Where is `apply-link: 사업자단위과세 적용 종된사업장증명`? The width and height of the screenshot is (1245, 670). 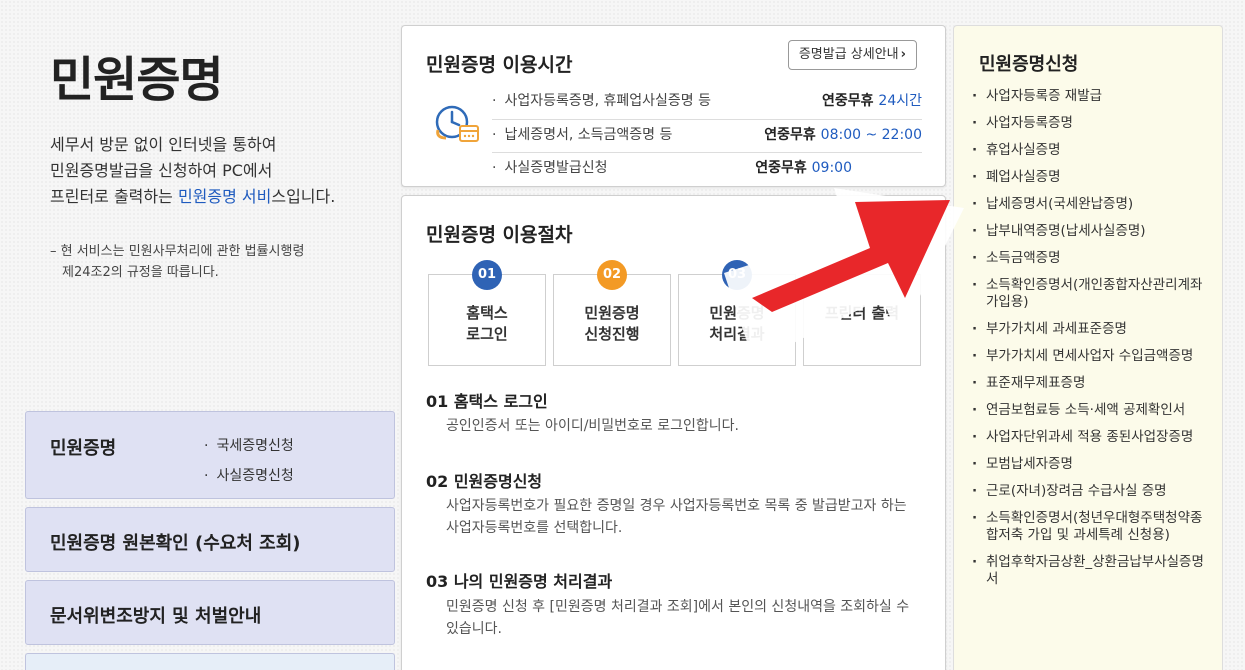
apply-link: 사업자단위과세 적용 종된사업장증명 is located at coordinates (1092, 437).